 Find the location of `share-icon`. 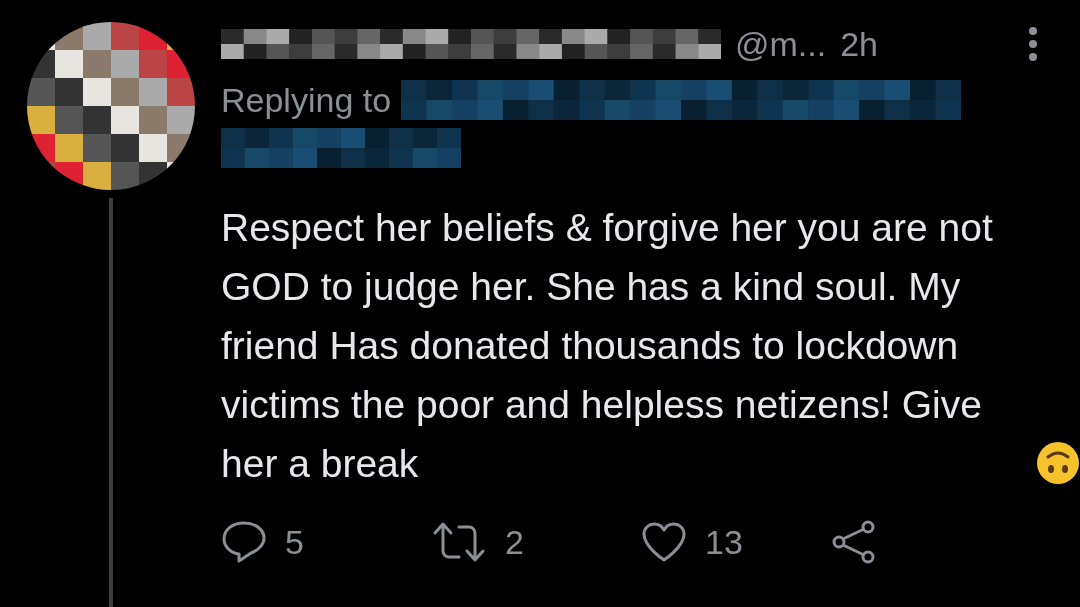

share-icon is located at coordinates (854, 542).